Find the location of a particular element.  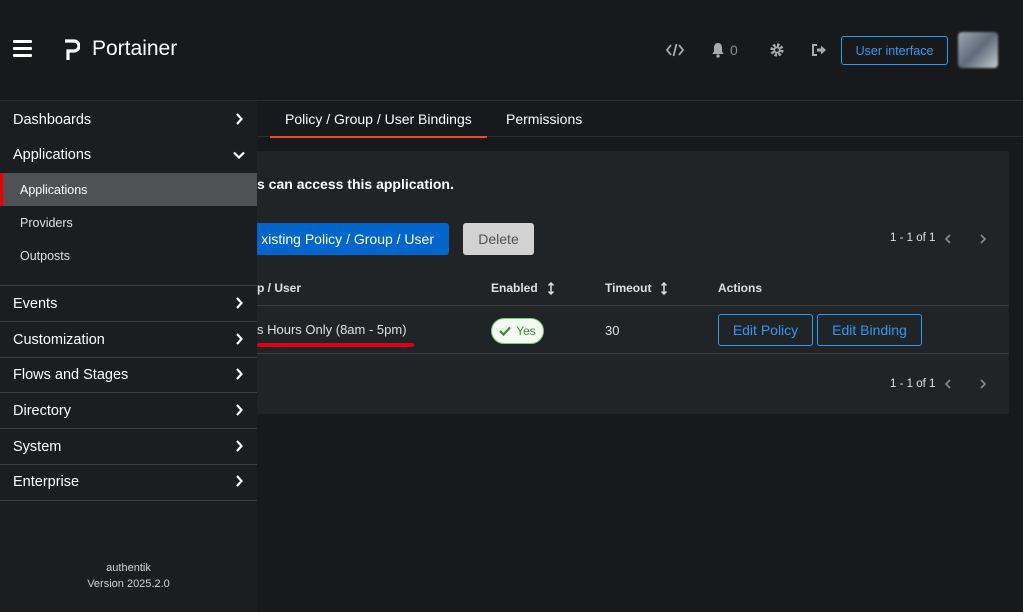

portainer-logo is located at coordinates (72, 49).